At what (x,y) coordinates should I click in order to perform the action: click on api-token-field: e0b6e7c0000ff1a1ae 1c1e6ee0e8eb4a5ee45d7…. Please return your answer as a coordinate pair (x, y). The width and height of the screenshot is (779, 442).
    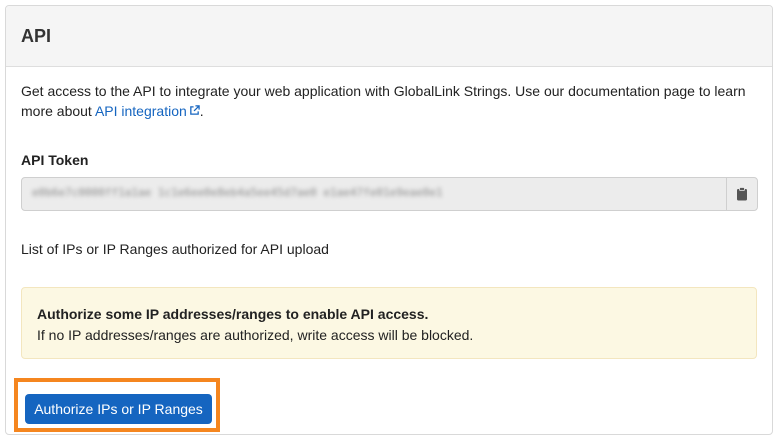
    Looking at the image, I should click on (389, 194).